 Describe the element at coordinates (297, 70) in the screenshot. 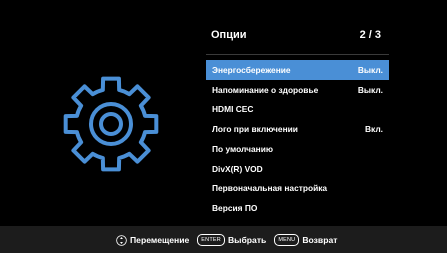

I see `menu-item-energy-saving: Энергосбережение Выкл.` at that location.